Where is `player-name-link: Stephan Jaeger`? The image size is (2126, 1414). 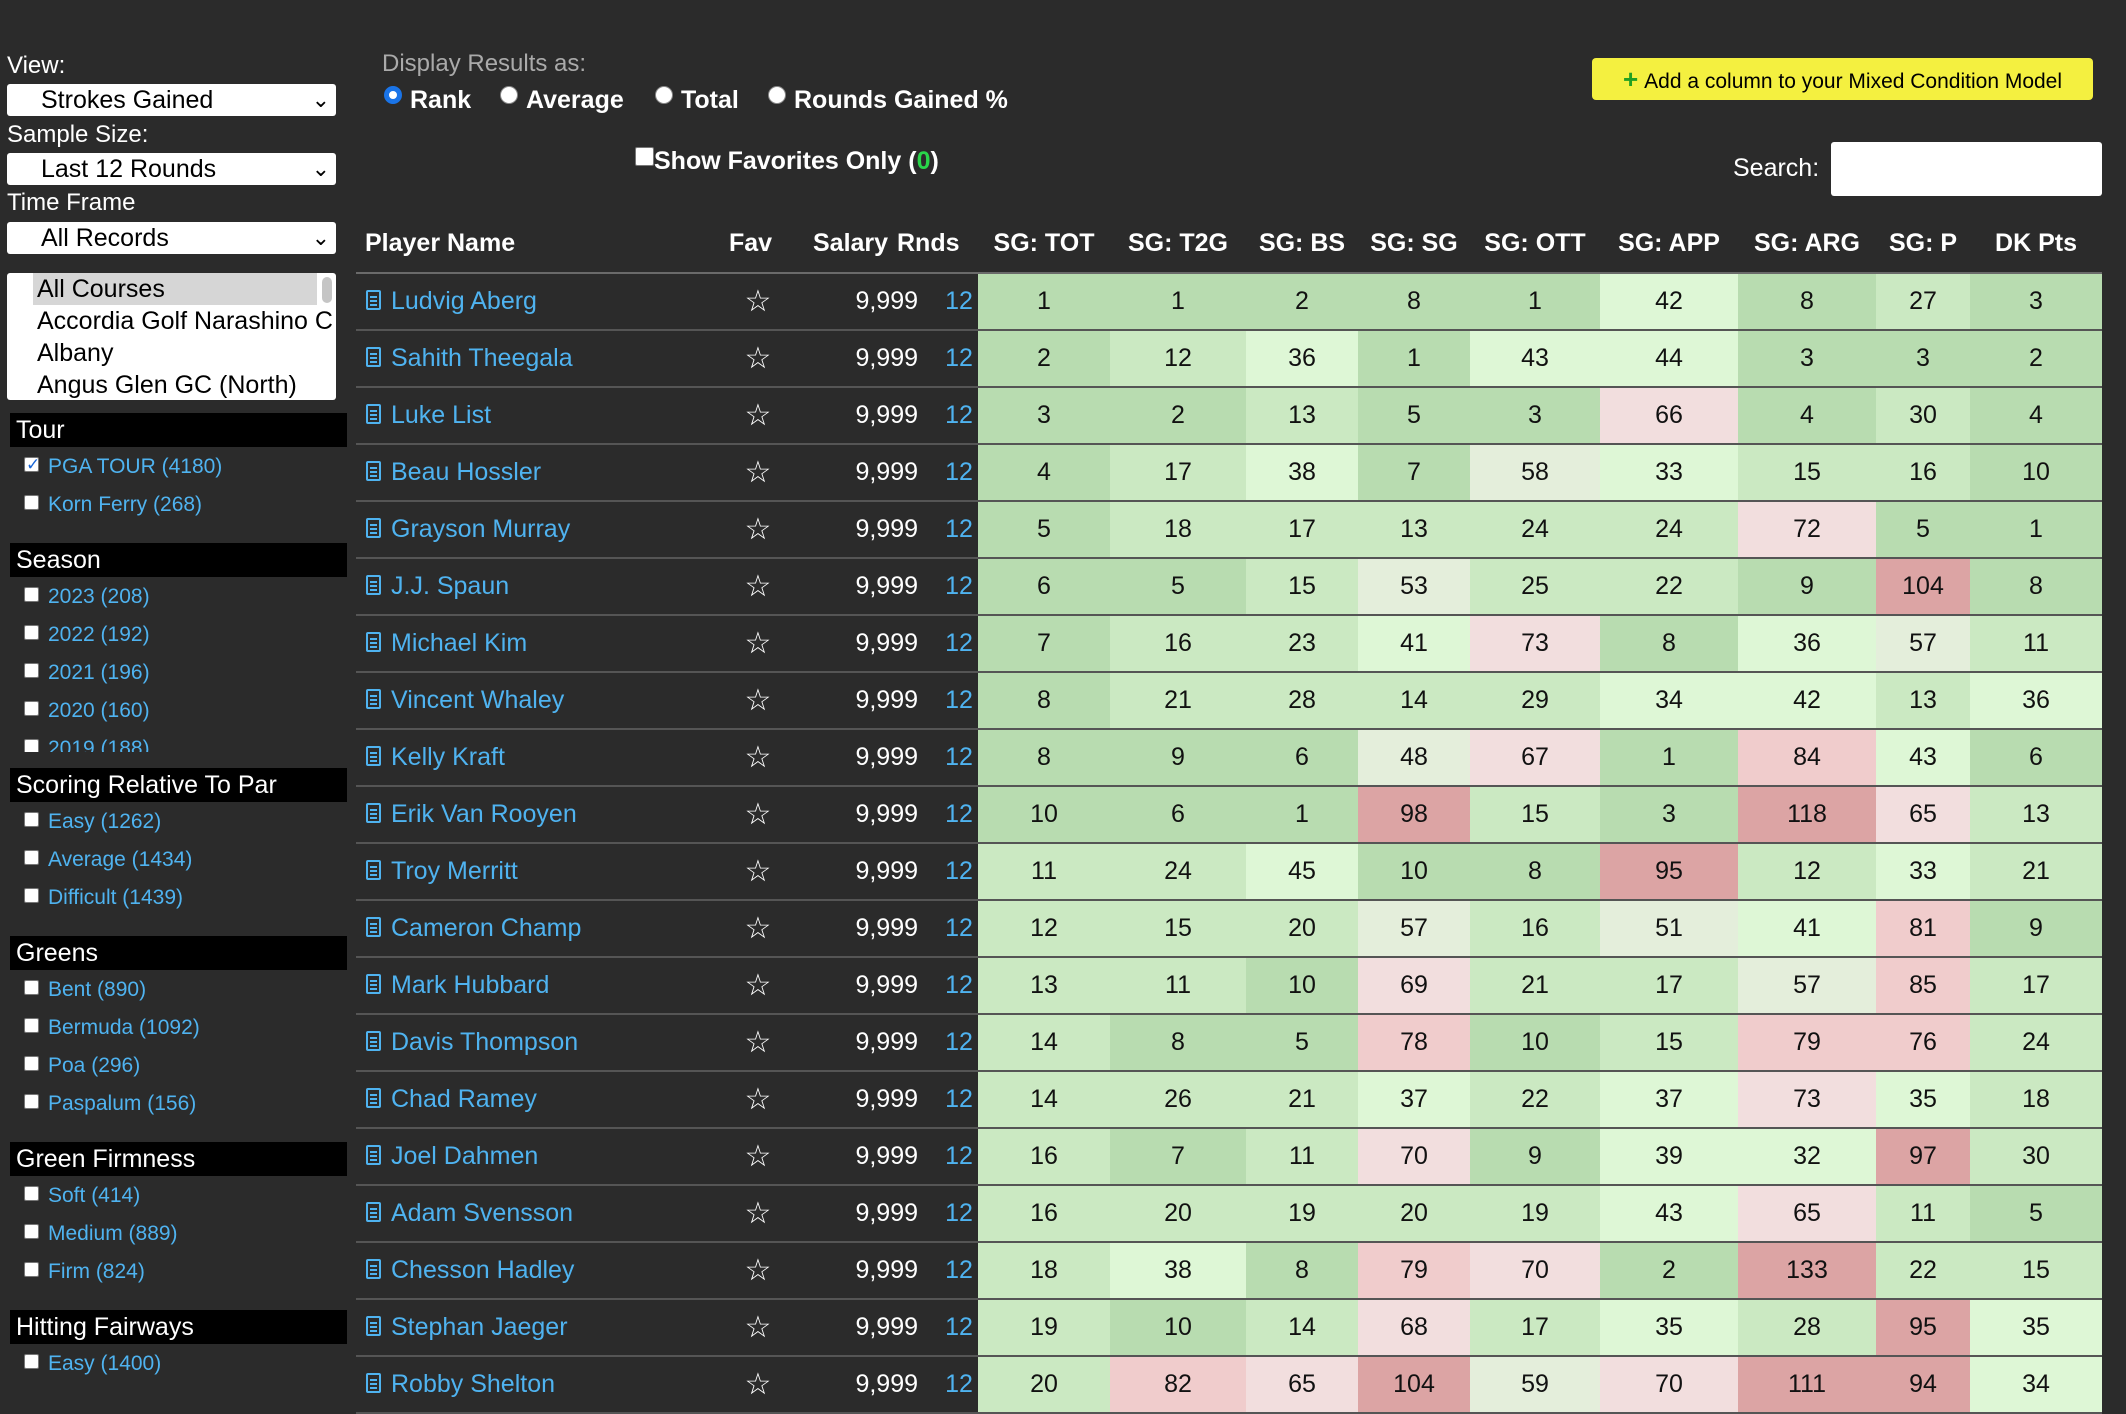
player-name-link: Stephan Jaeger is located at coordinates (537, 1327).